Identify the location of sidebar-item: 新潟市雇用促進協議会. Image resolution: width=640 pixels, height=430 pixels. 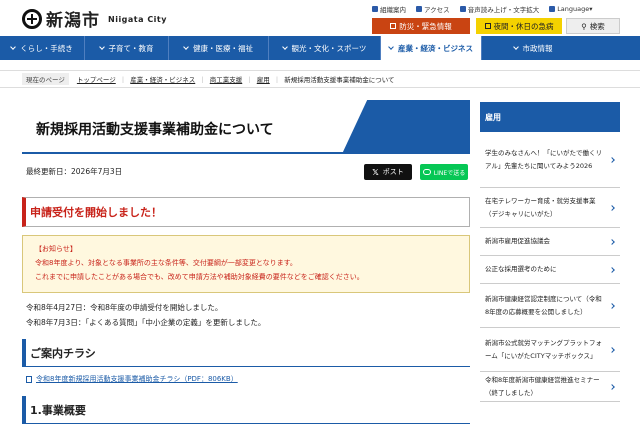
(550, 242).